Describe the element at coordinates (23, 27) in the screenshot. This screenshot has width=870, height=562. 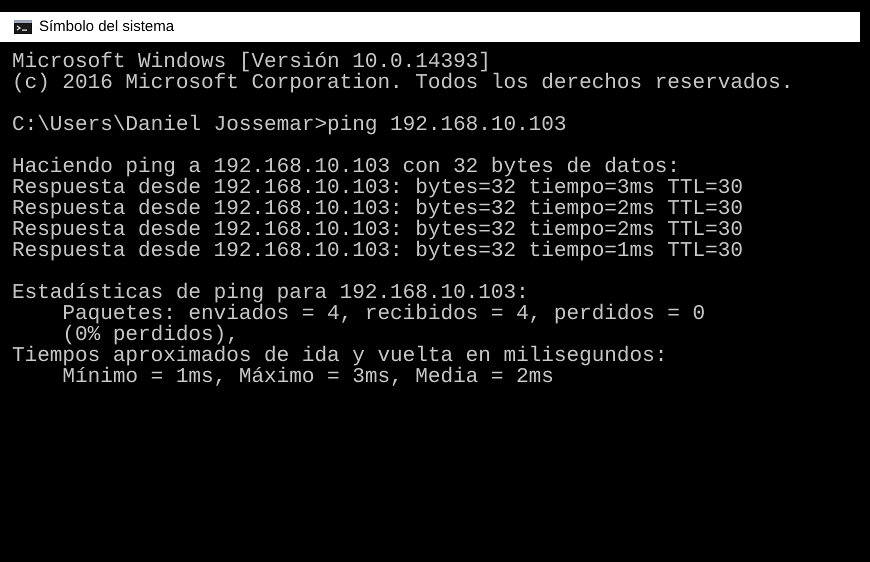
I see `console-app-icon` at that location.